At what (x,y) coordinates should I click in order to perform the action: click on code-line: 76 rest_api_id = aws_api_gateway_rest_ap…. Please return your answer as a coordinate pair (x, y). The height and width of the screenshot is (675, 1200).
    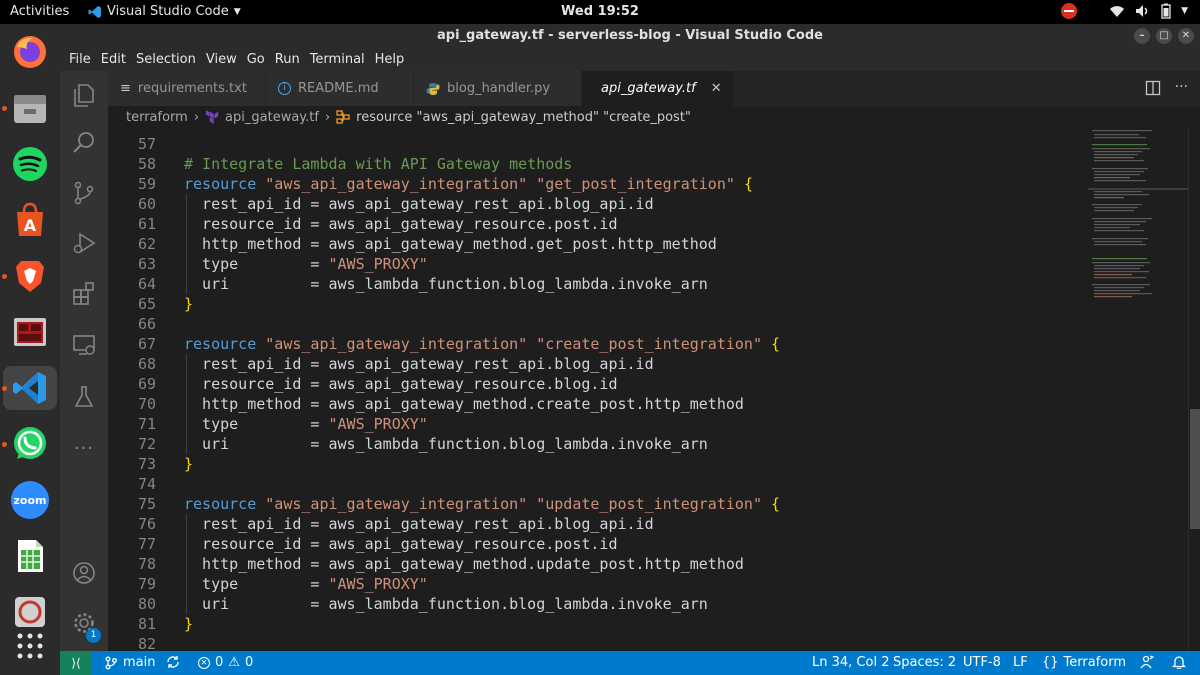
    Looking at the image, I should click on (598, 524).